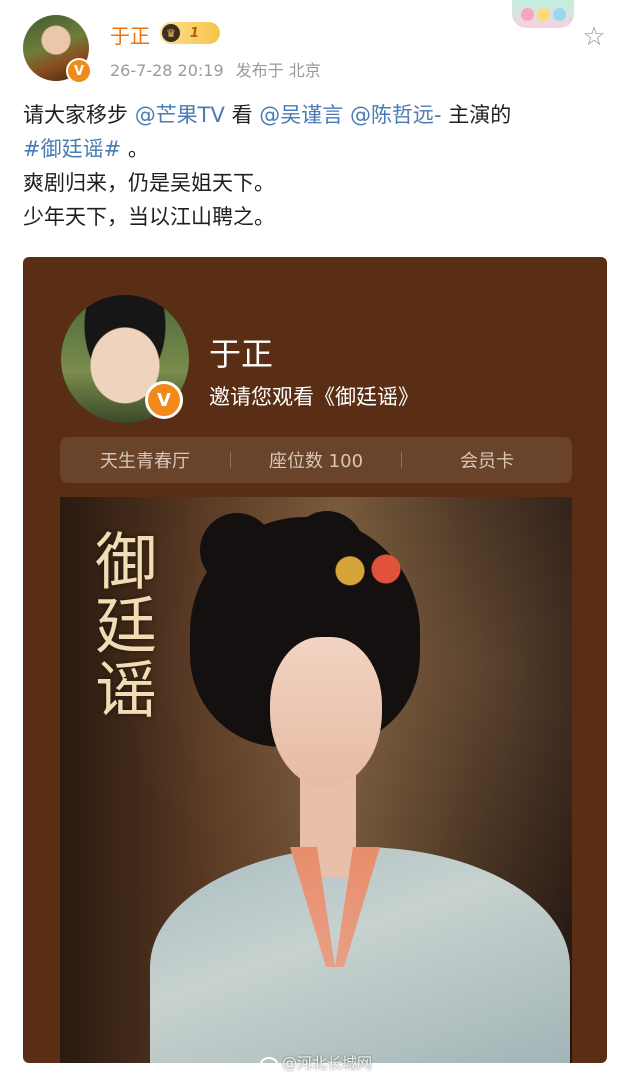 This screenshot has height=1080, width=628. What do you see at coordinates (120, 625) in the screenshot?
I see `poster-title: 御廷谣` at bounding box center [120, 625].